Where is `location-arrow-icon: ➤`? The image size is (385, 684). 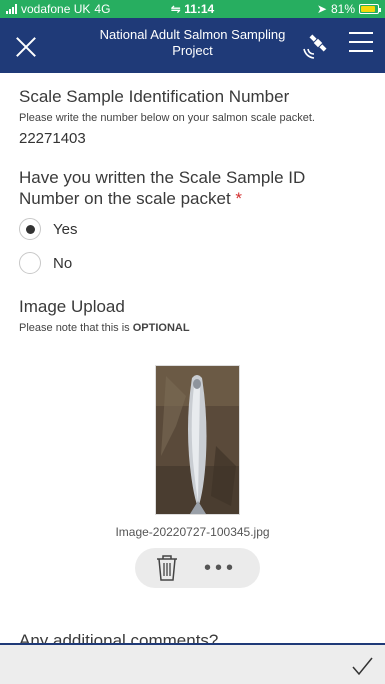 location-arrow-icon: ➤ is located at coordinates (321, 9).